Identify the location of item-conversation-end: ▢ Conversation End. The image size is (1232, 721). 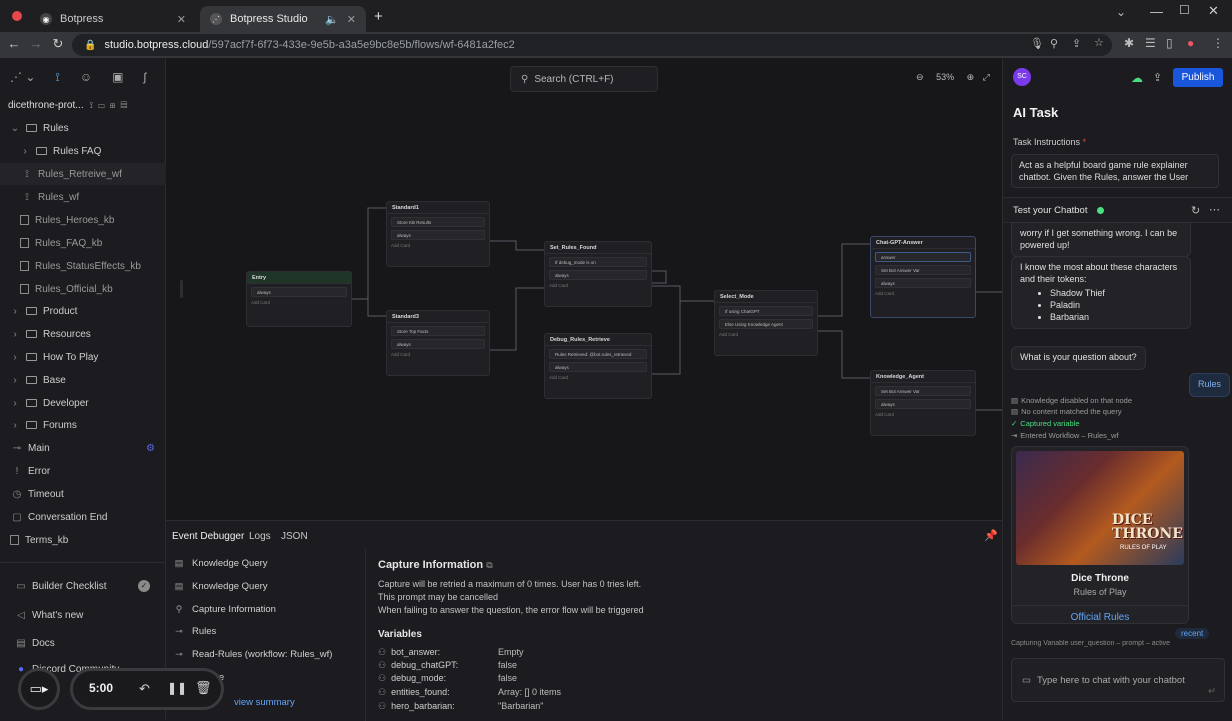
(93, 517).